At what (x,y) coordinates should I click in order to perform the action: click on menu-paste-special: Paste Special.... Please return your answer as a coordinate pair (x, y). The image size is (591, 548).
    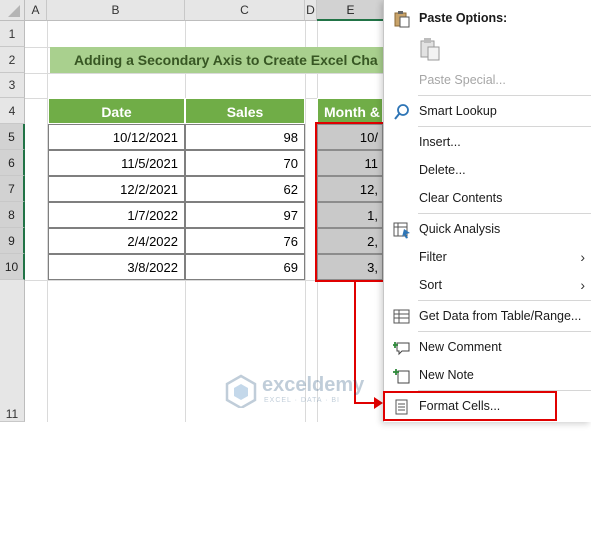
    Looking at the image, I should click on (487, 80).